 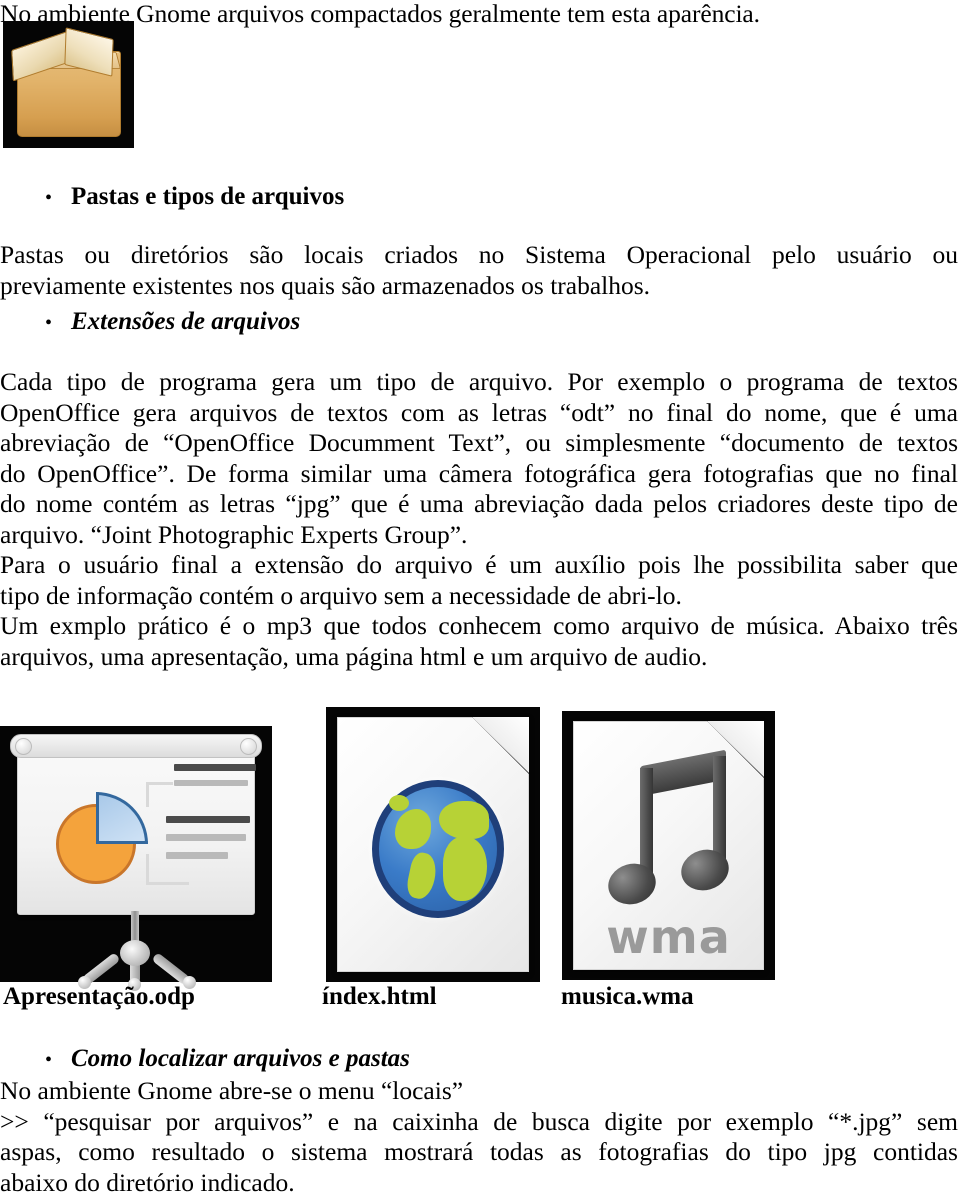 I want to click on presentation-screen-icon, so click(x=136, y=854).